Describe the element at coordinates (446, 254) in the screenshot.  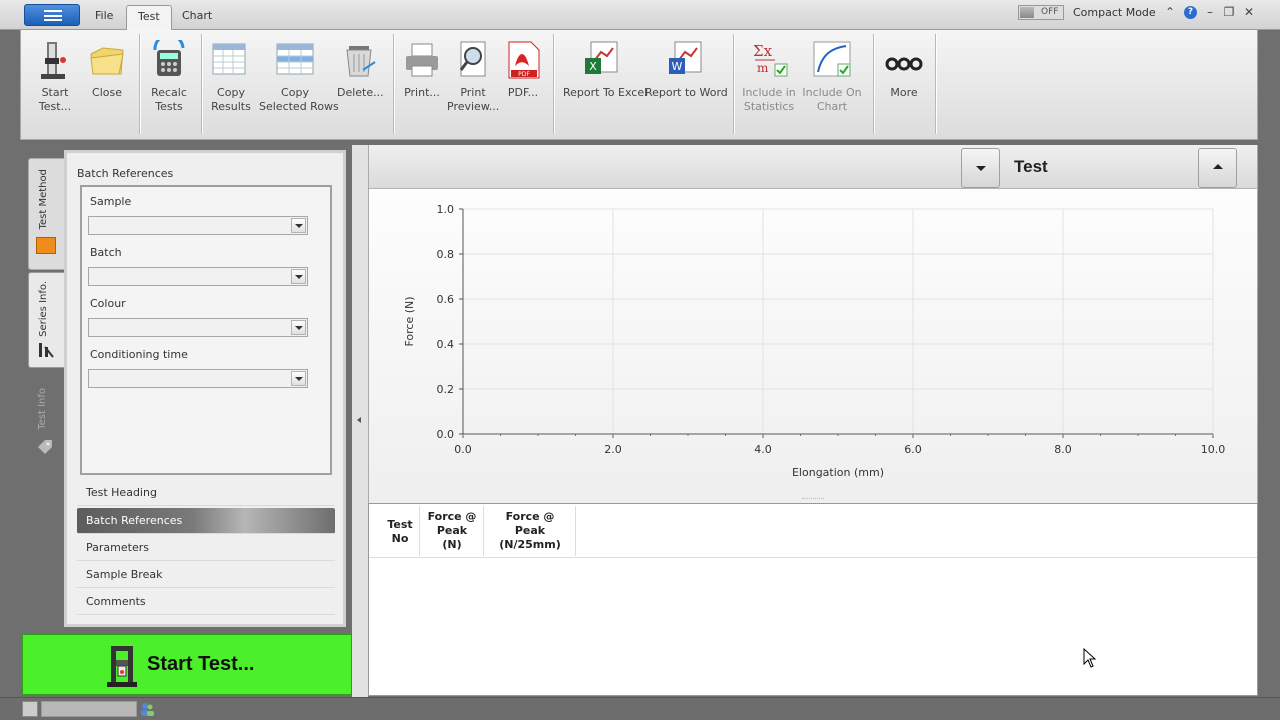
I see `y-tick-label: 0.8` at that location.